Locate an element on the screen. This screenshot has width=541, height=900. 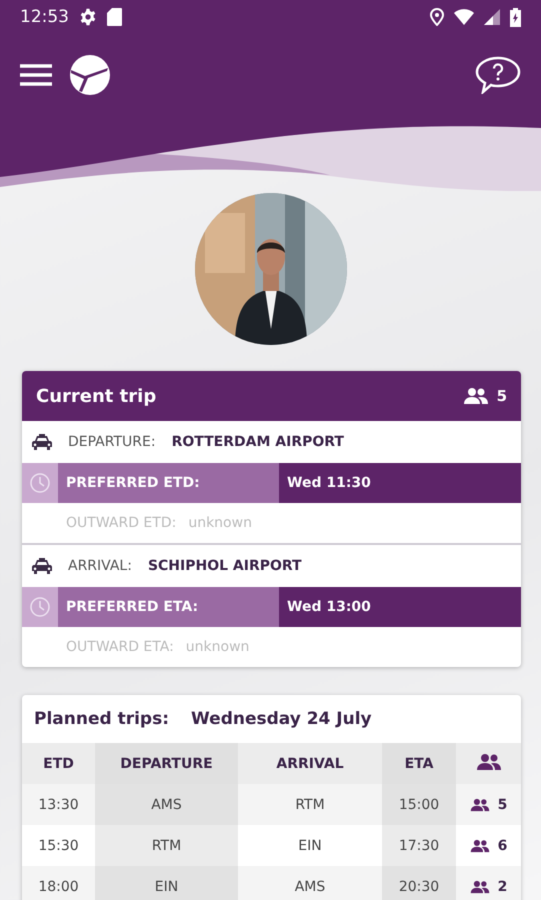
preferred-value: Wed 13:00 is located at coordinates (400, 607).